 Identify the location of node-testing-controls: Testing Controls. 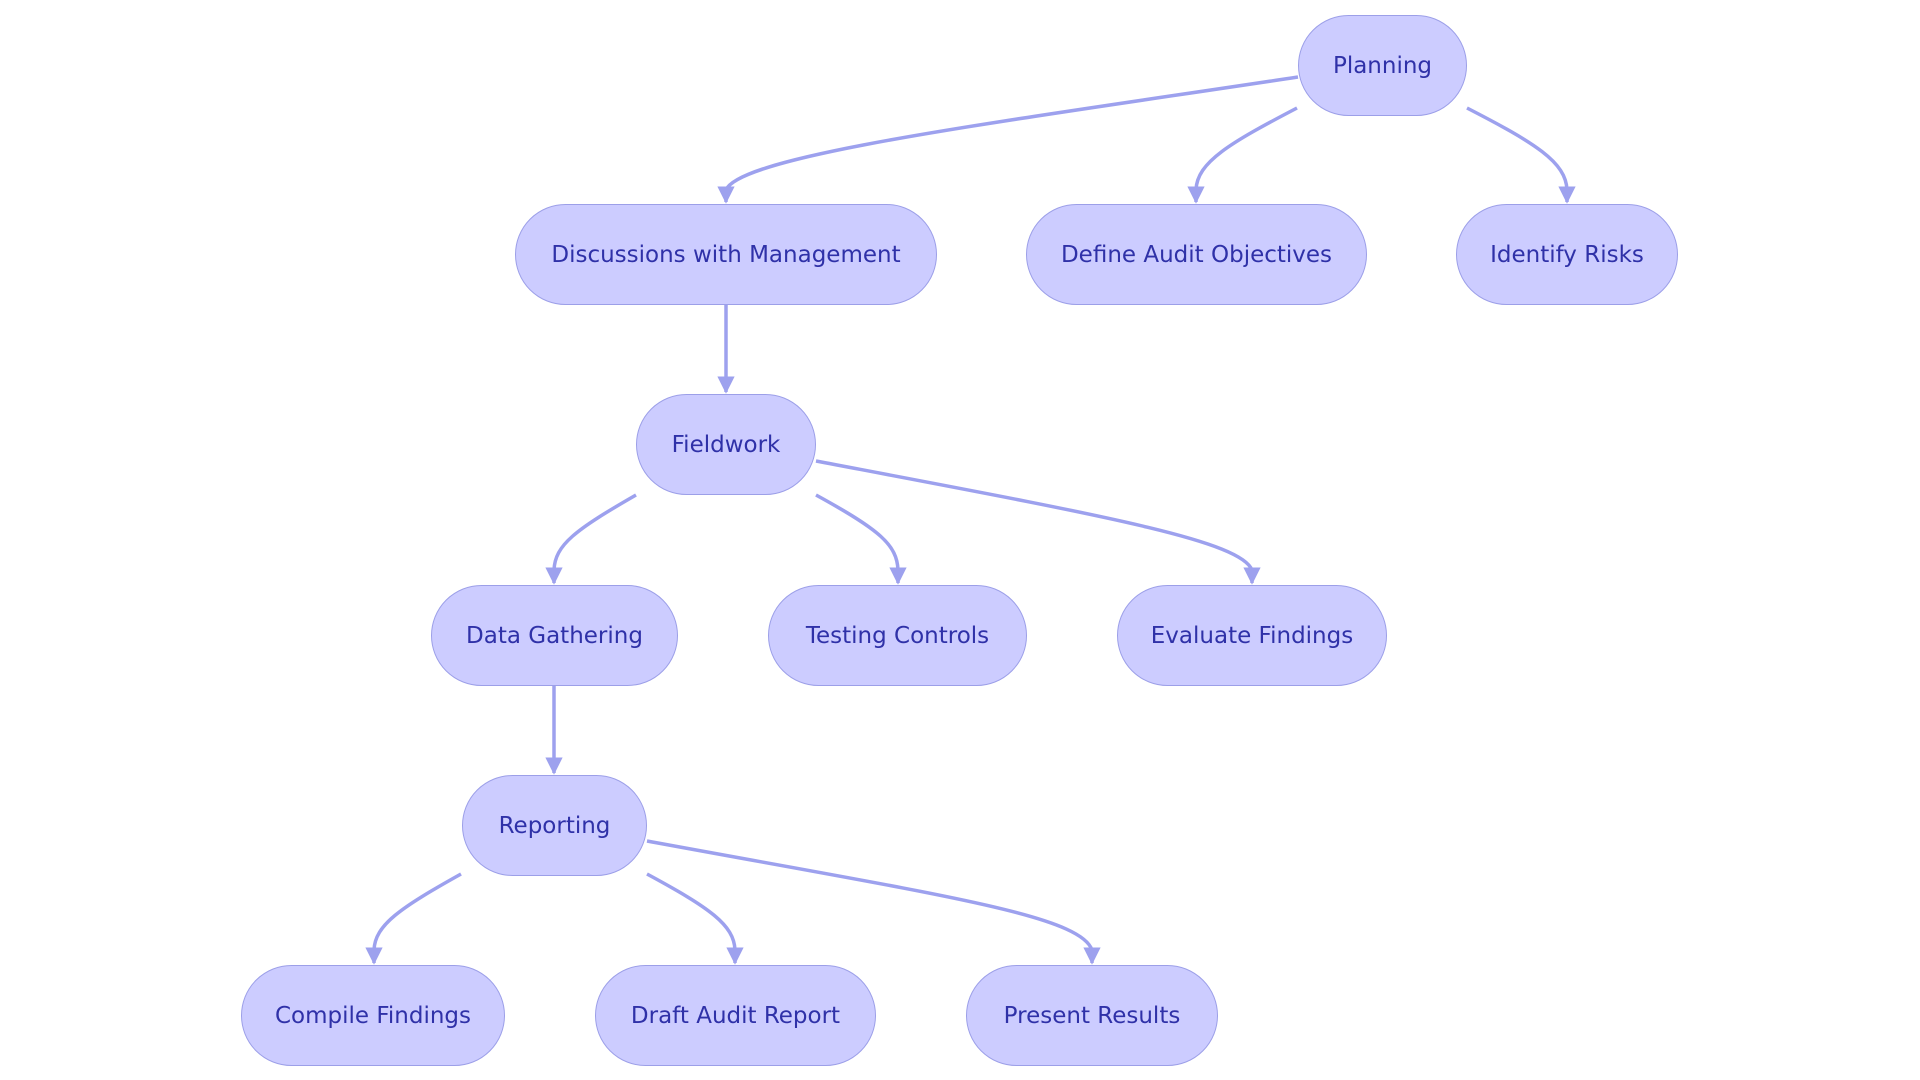
(897, 635).